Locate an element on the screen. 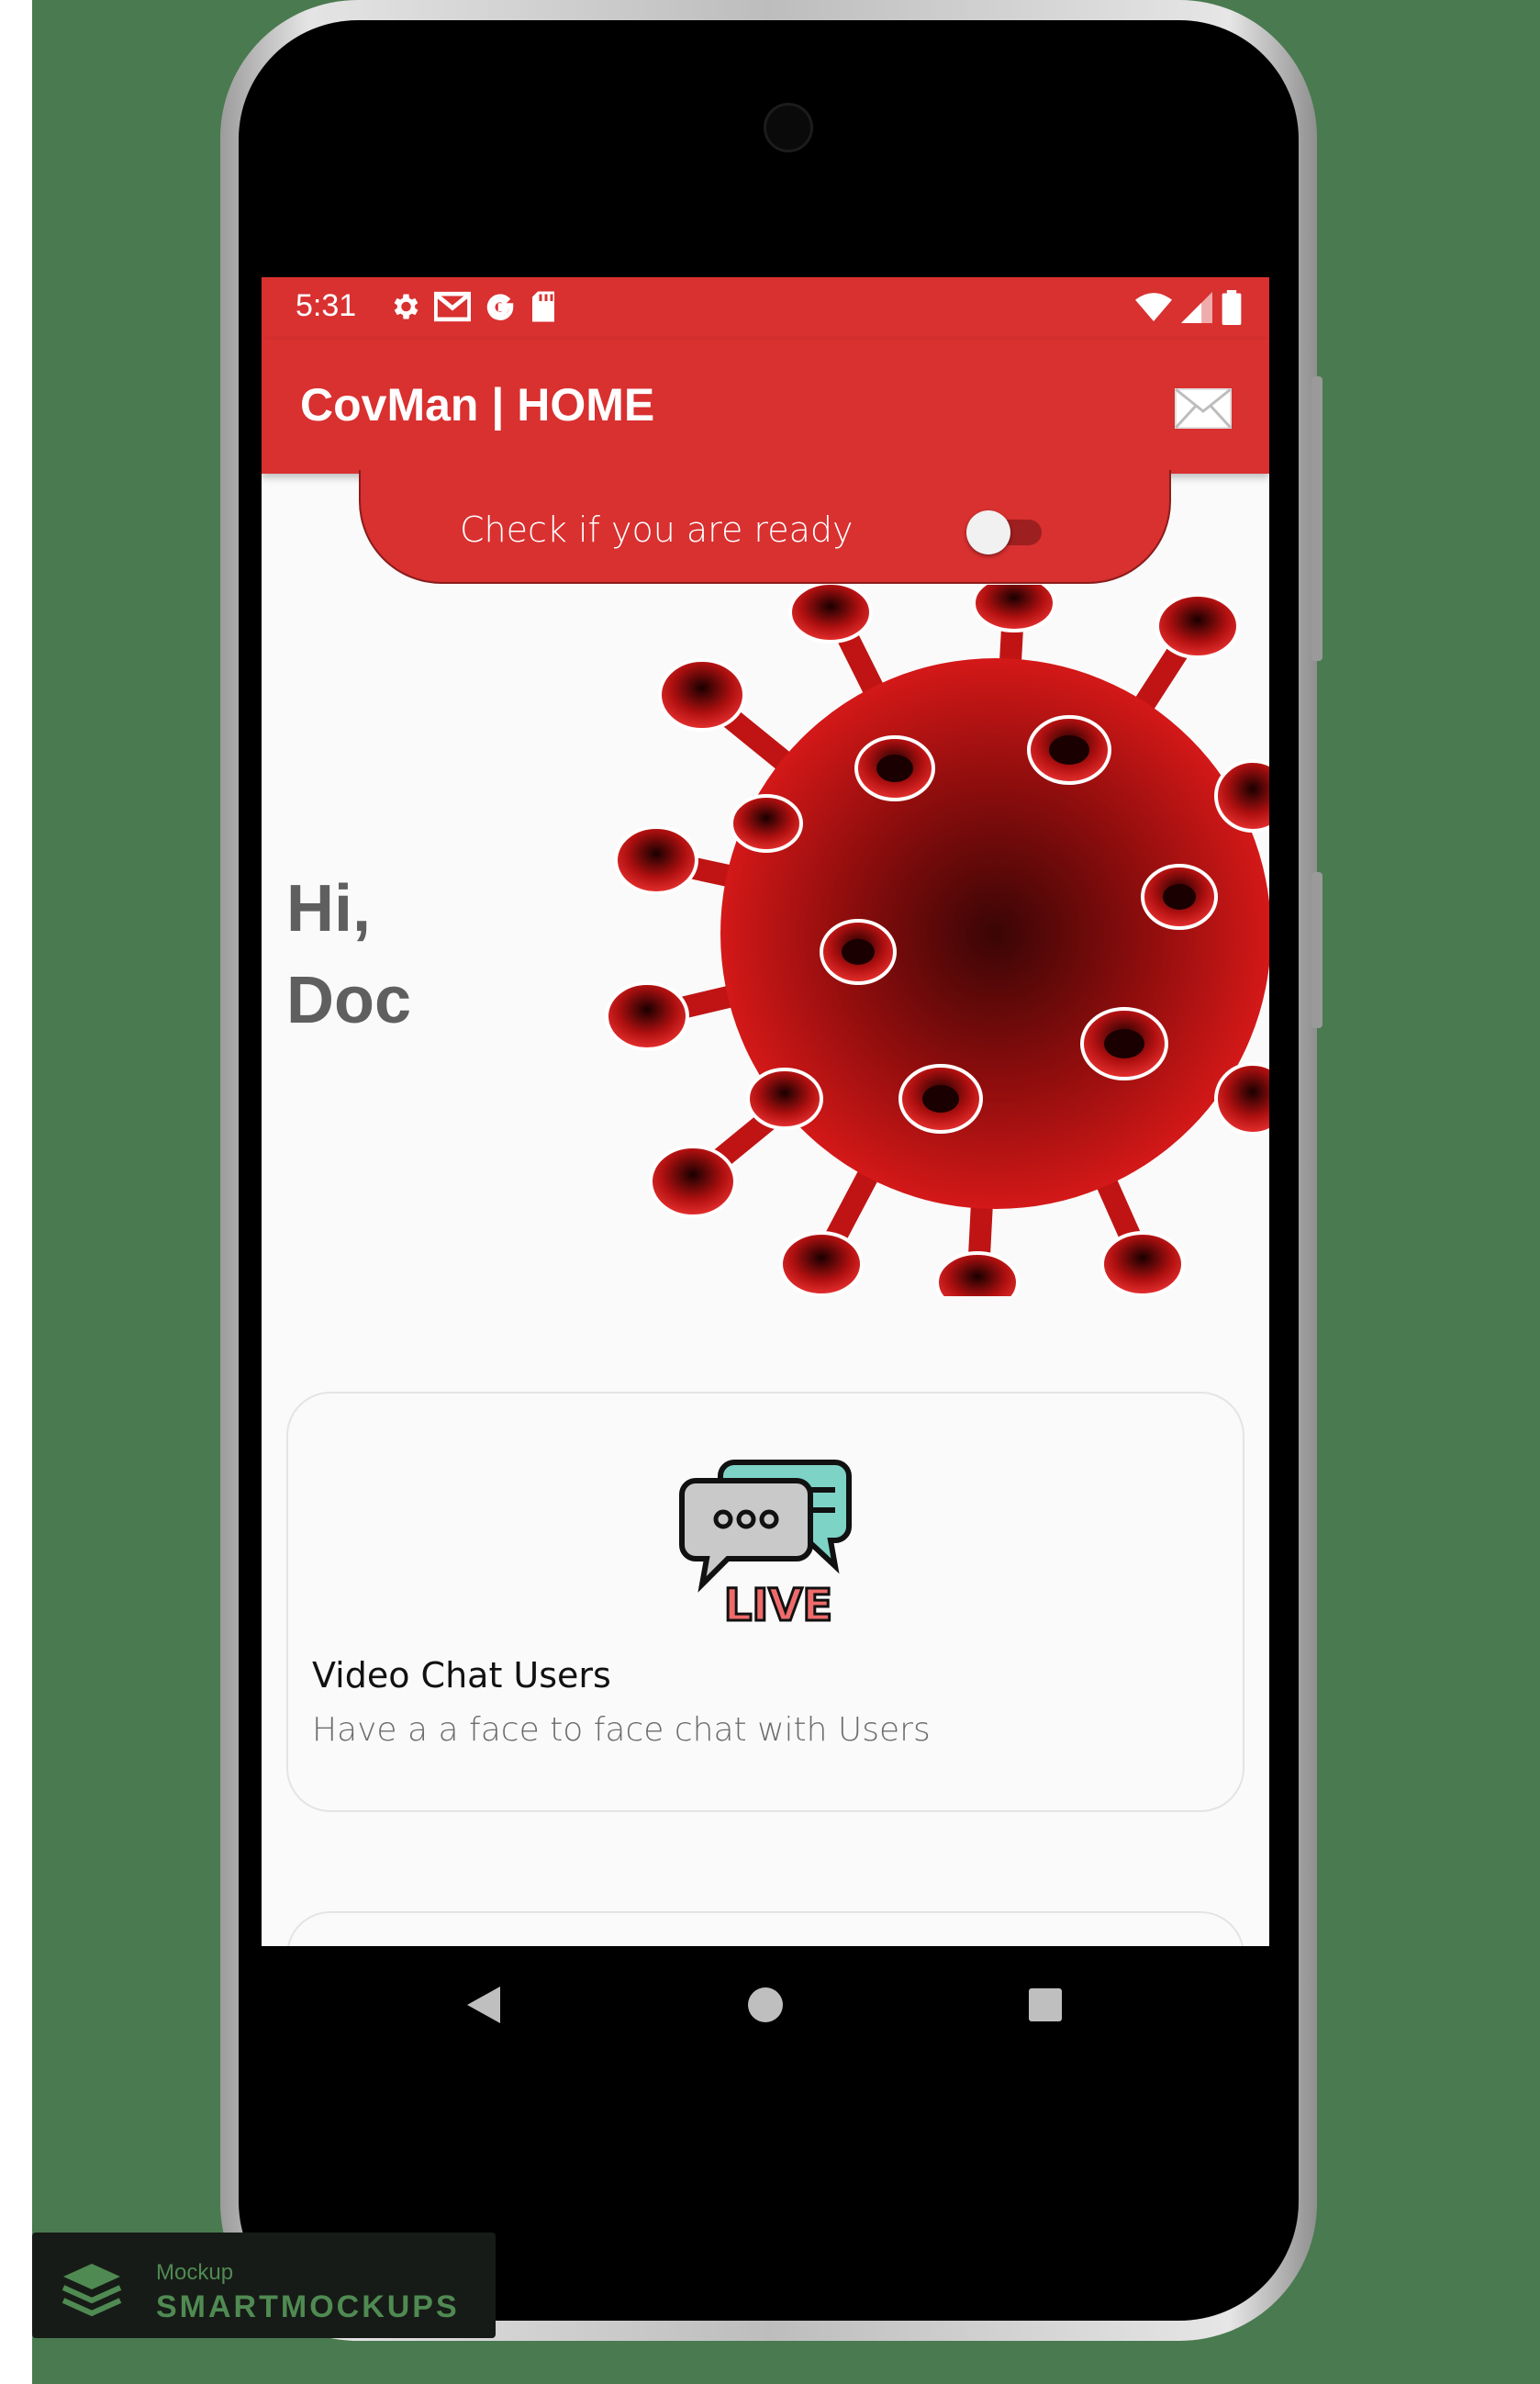  smartmockups-watermark: Mockup SMARTMOCKUPS is located at coordinates (264, 2285).